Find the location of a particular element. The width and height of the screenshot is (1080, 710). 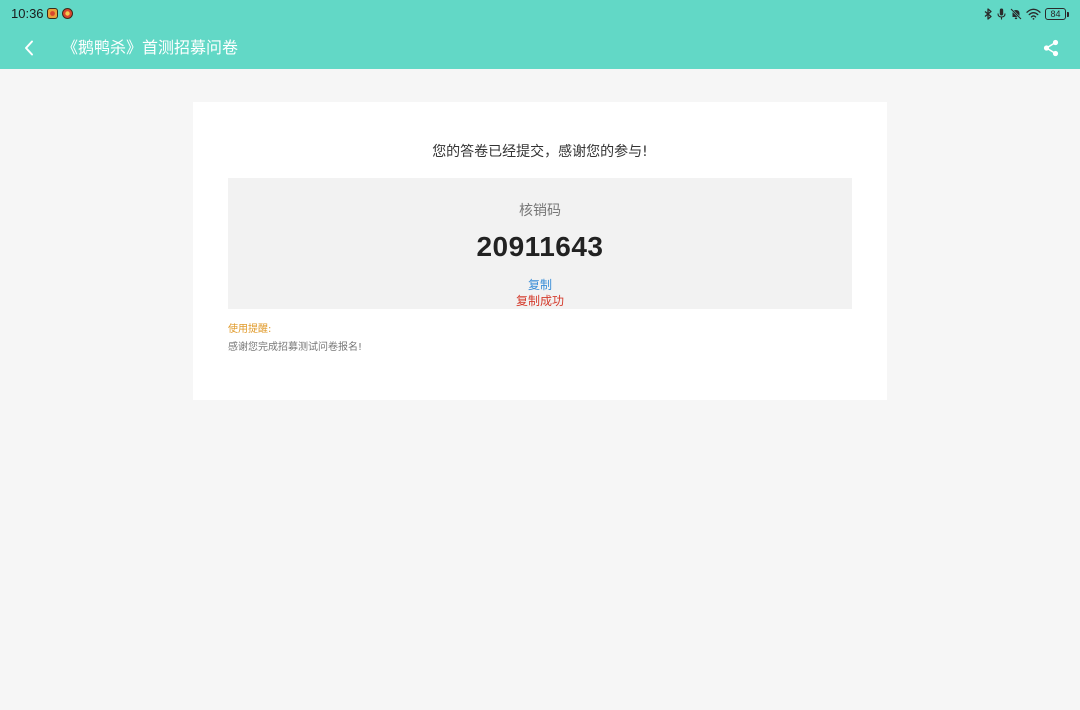

battery-tip is located at coordinates (1068, 14).